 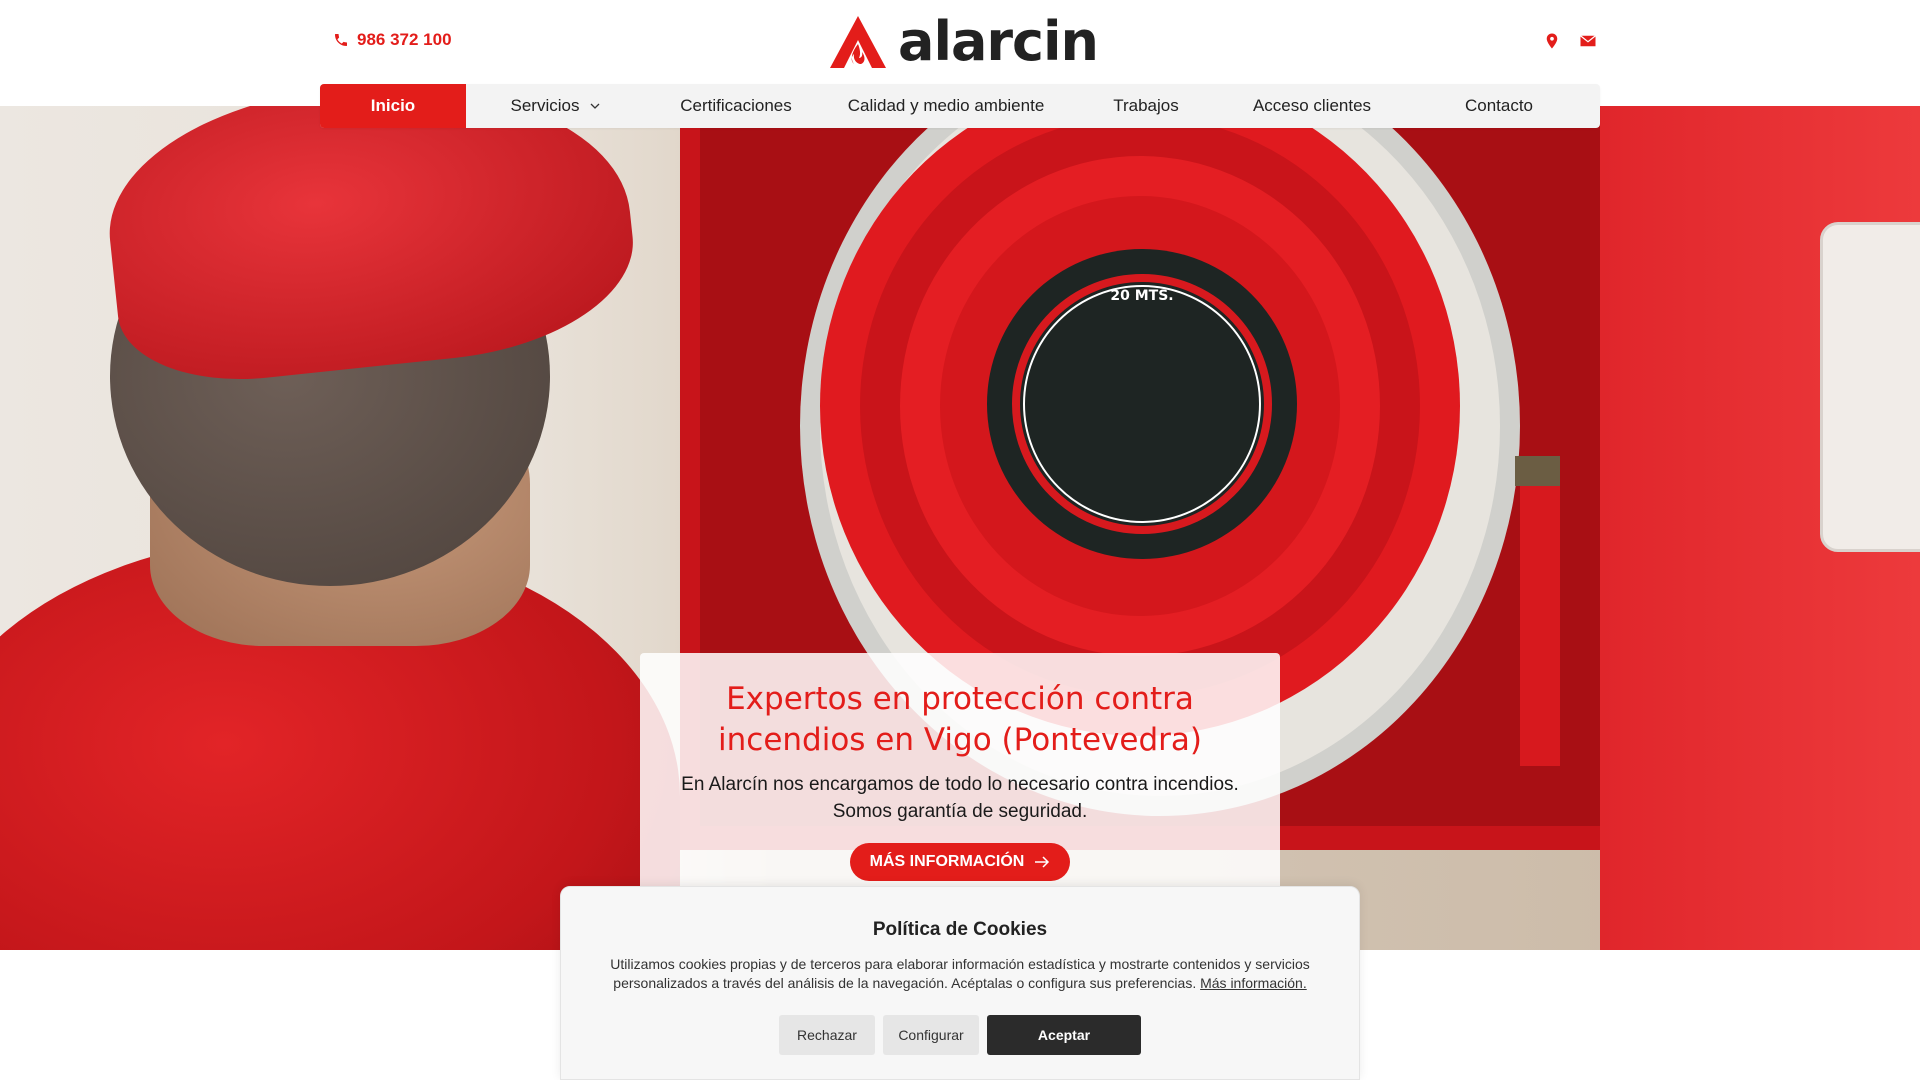 What do you see at coordinates (931, 1035) in the screenshot?
I see `configure-button: Configurar` at bounding box center [931, 1035].